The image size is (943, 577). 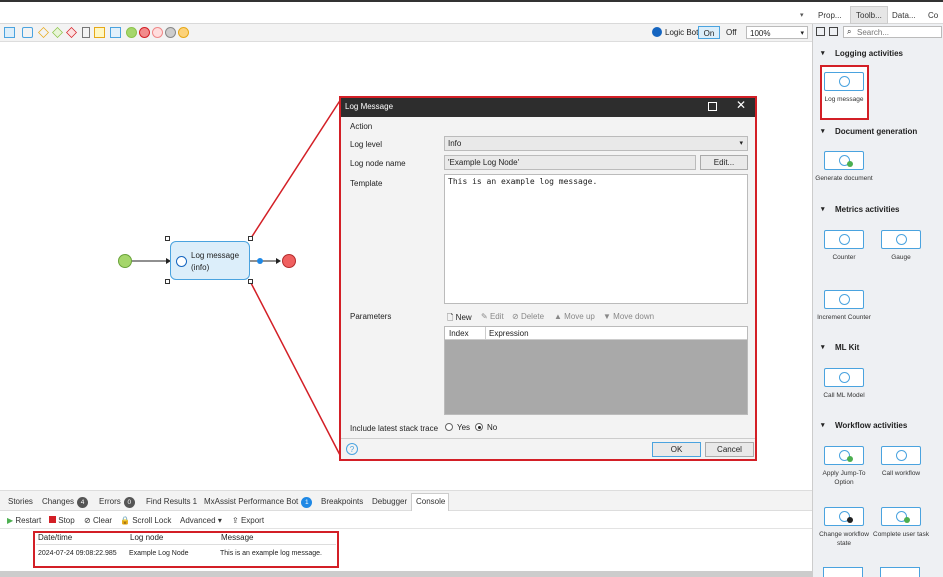 I want to click on horizontal-scrollbar, so click(x=406, y=574).